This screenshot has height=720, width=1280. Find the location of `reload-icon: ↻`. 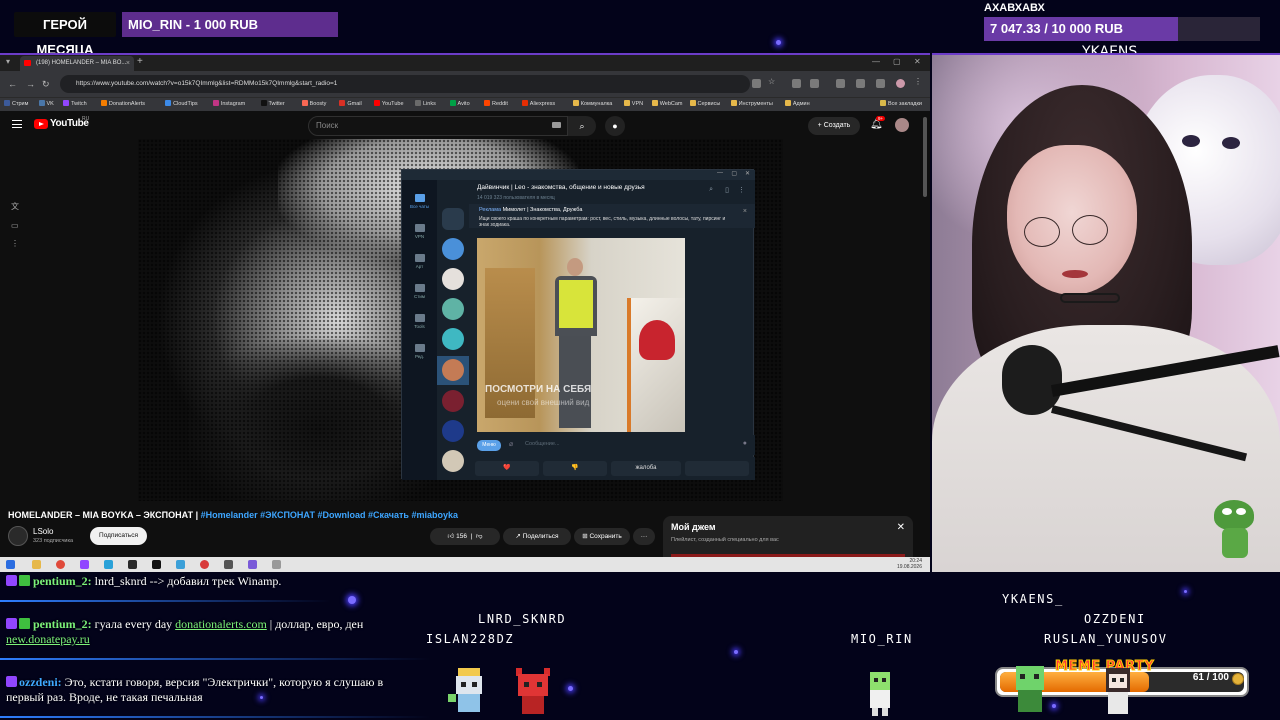

reload-icon: ↻ is located at coordinates (46, 84).